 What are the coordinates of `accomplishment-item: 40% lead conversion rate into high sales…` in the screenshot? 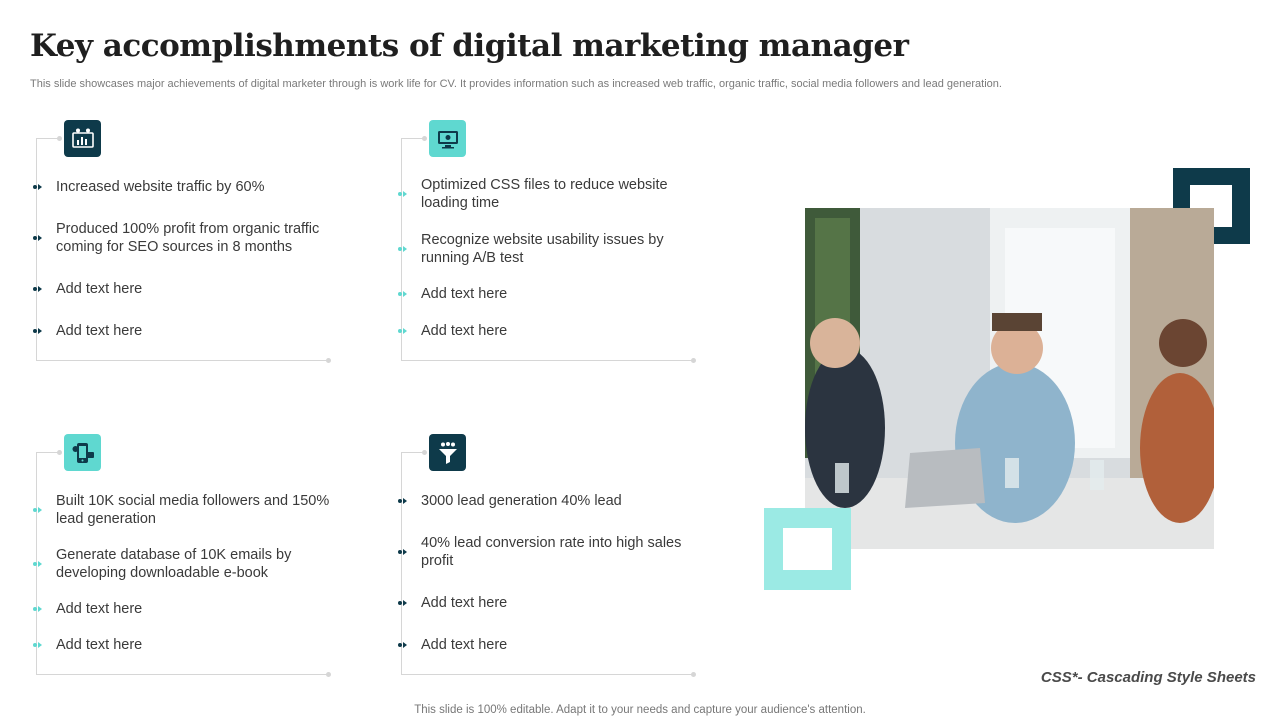 It's located at (551, 552).